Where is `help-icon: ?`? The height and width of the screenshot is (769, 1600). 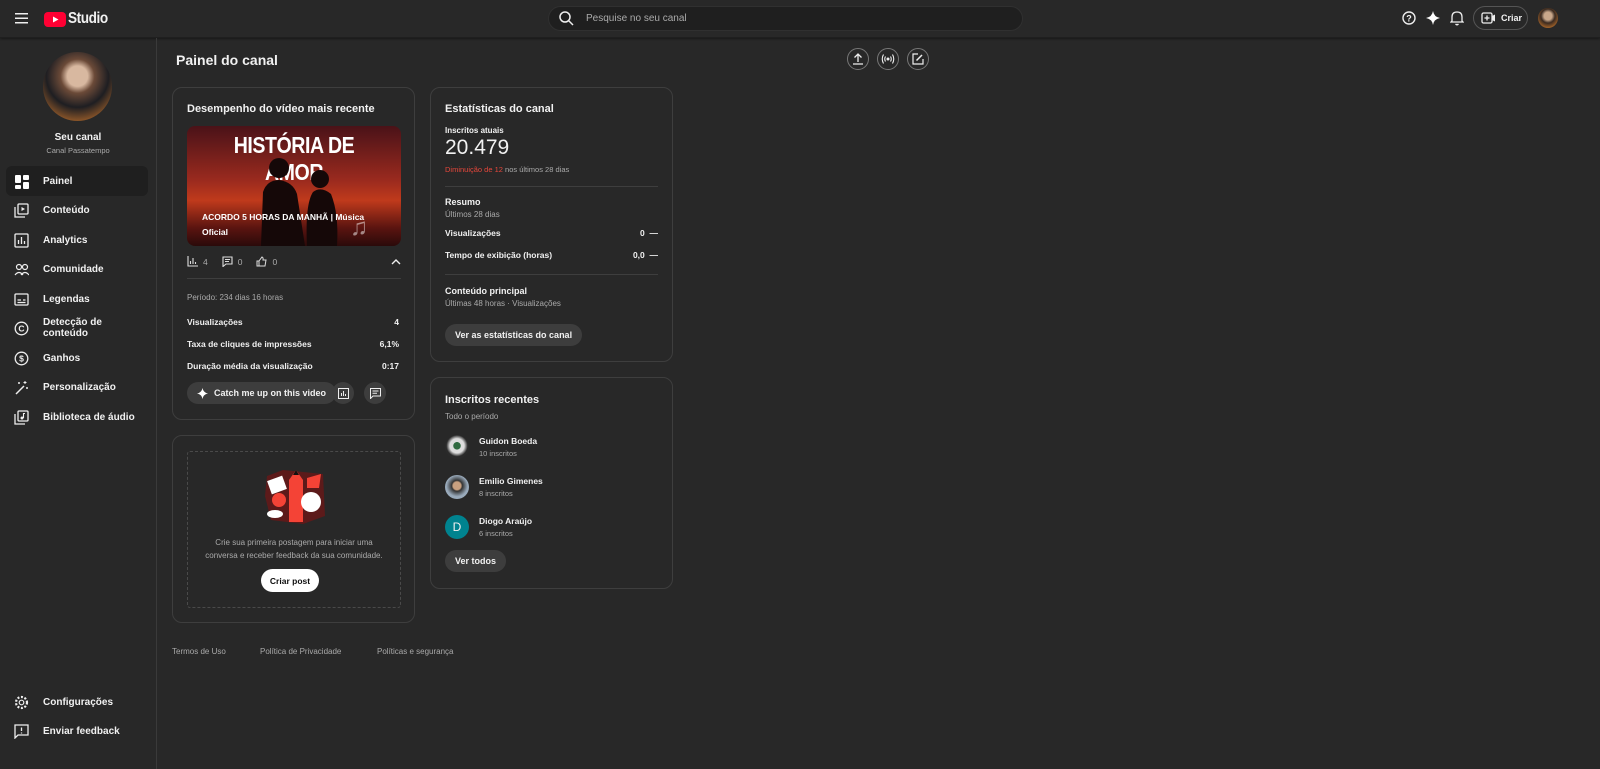
help-icon: ? is located at coordinates (1409, 18).